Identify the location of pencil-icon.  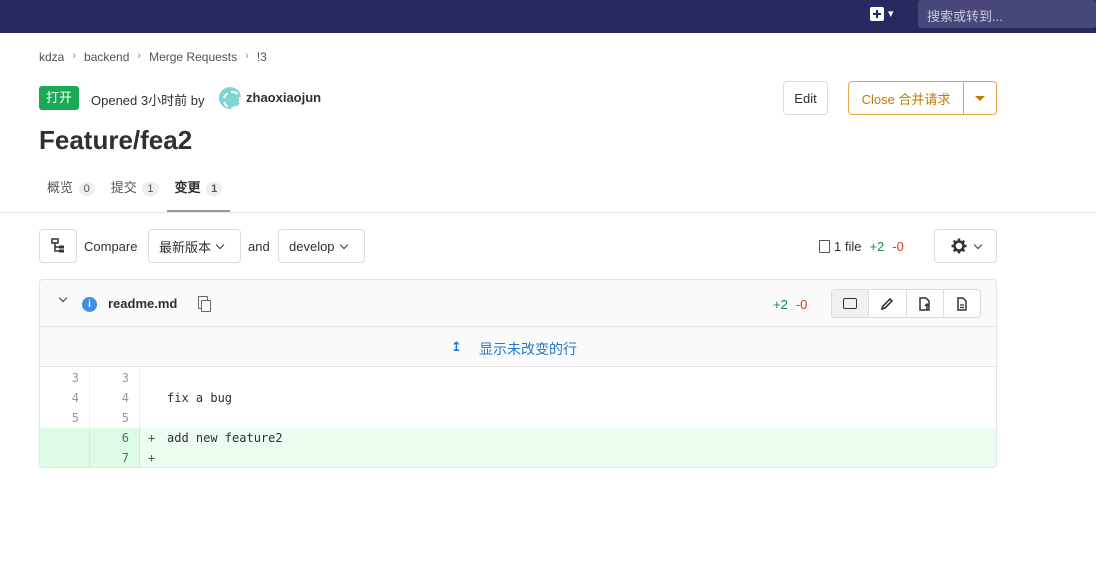
(887, 303).